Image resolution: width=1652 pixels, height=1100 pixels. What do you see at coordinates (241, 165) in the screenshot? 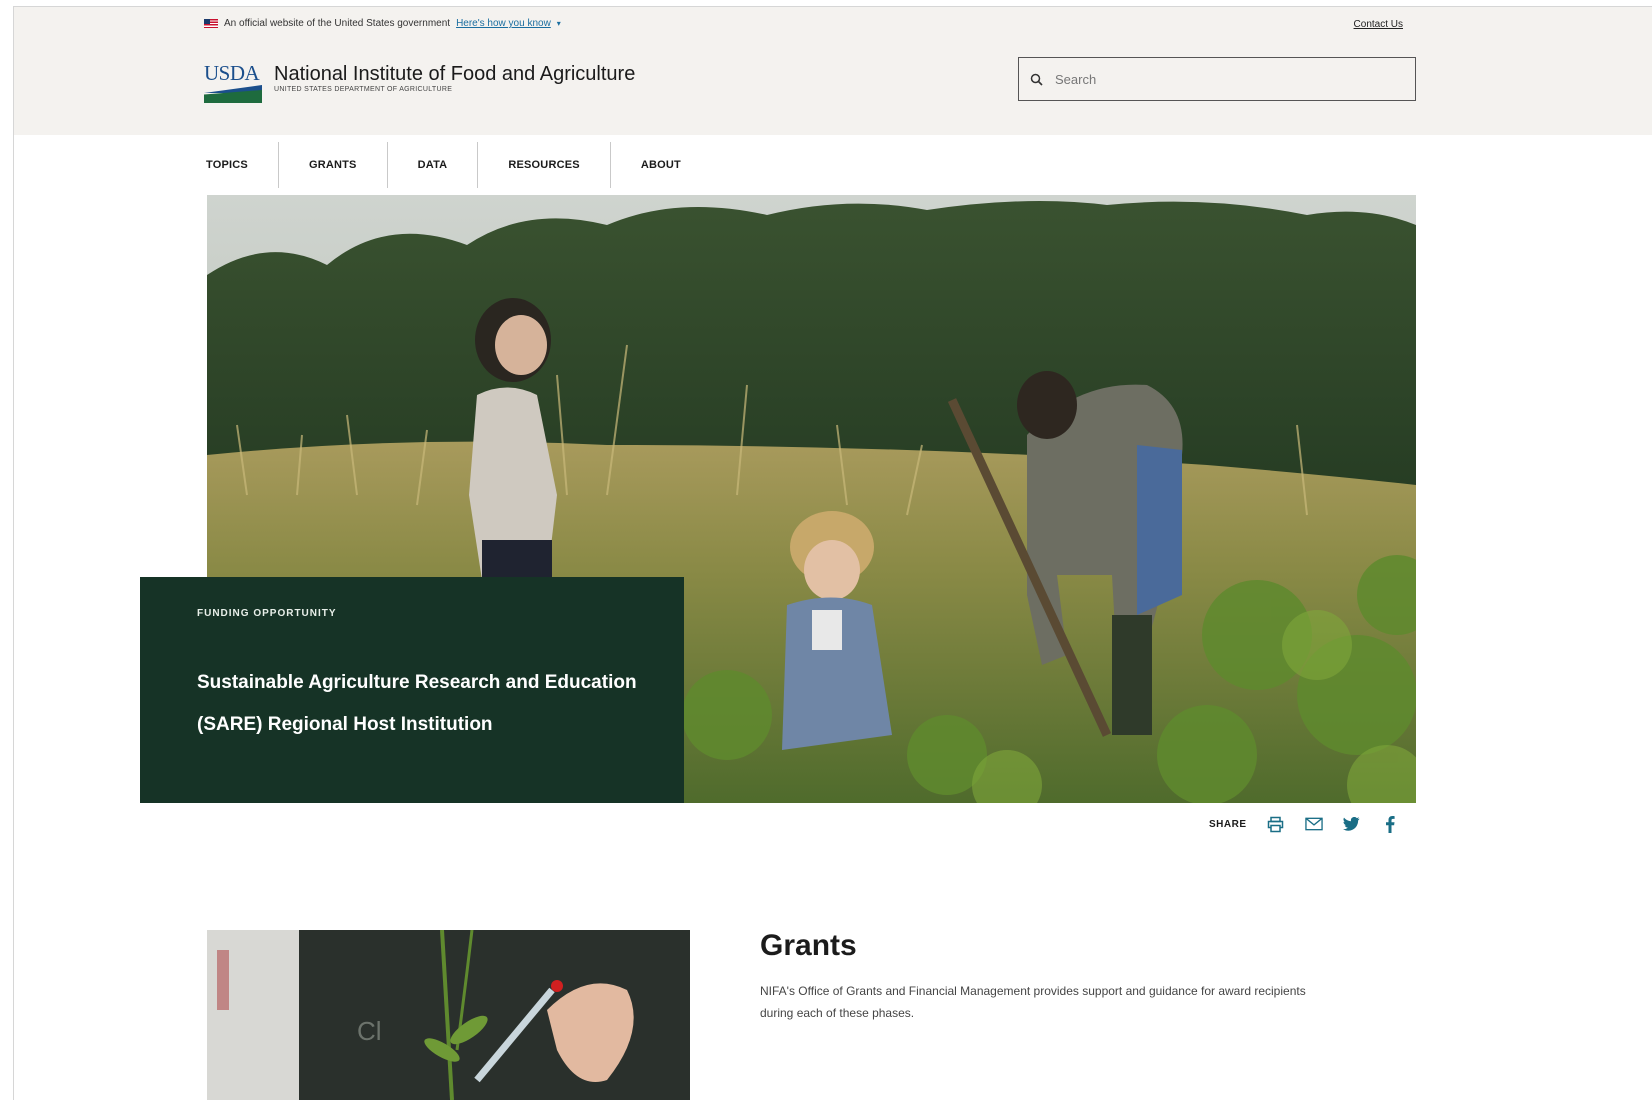
I see `nav-topics: TOPICS` at bounding box center [241, 165].